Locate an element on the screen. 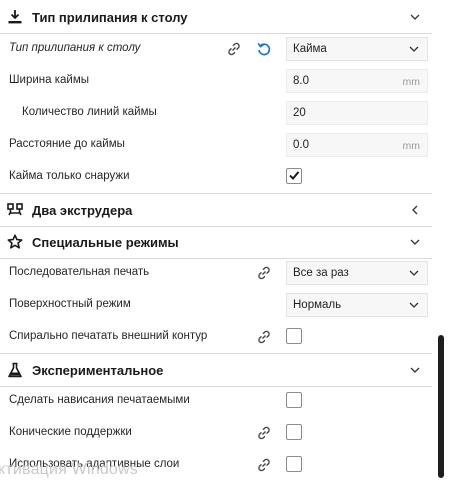 This screenshot has height=481, width=449. section-header-adhesion: Тип прилипания к столу is located at coordinates (216, 17).